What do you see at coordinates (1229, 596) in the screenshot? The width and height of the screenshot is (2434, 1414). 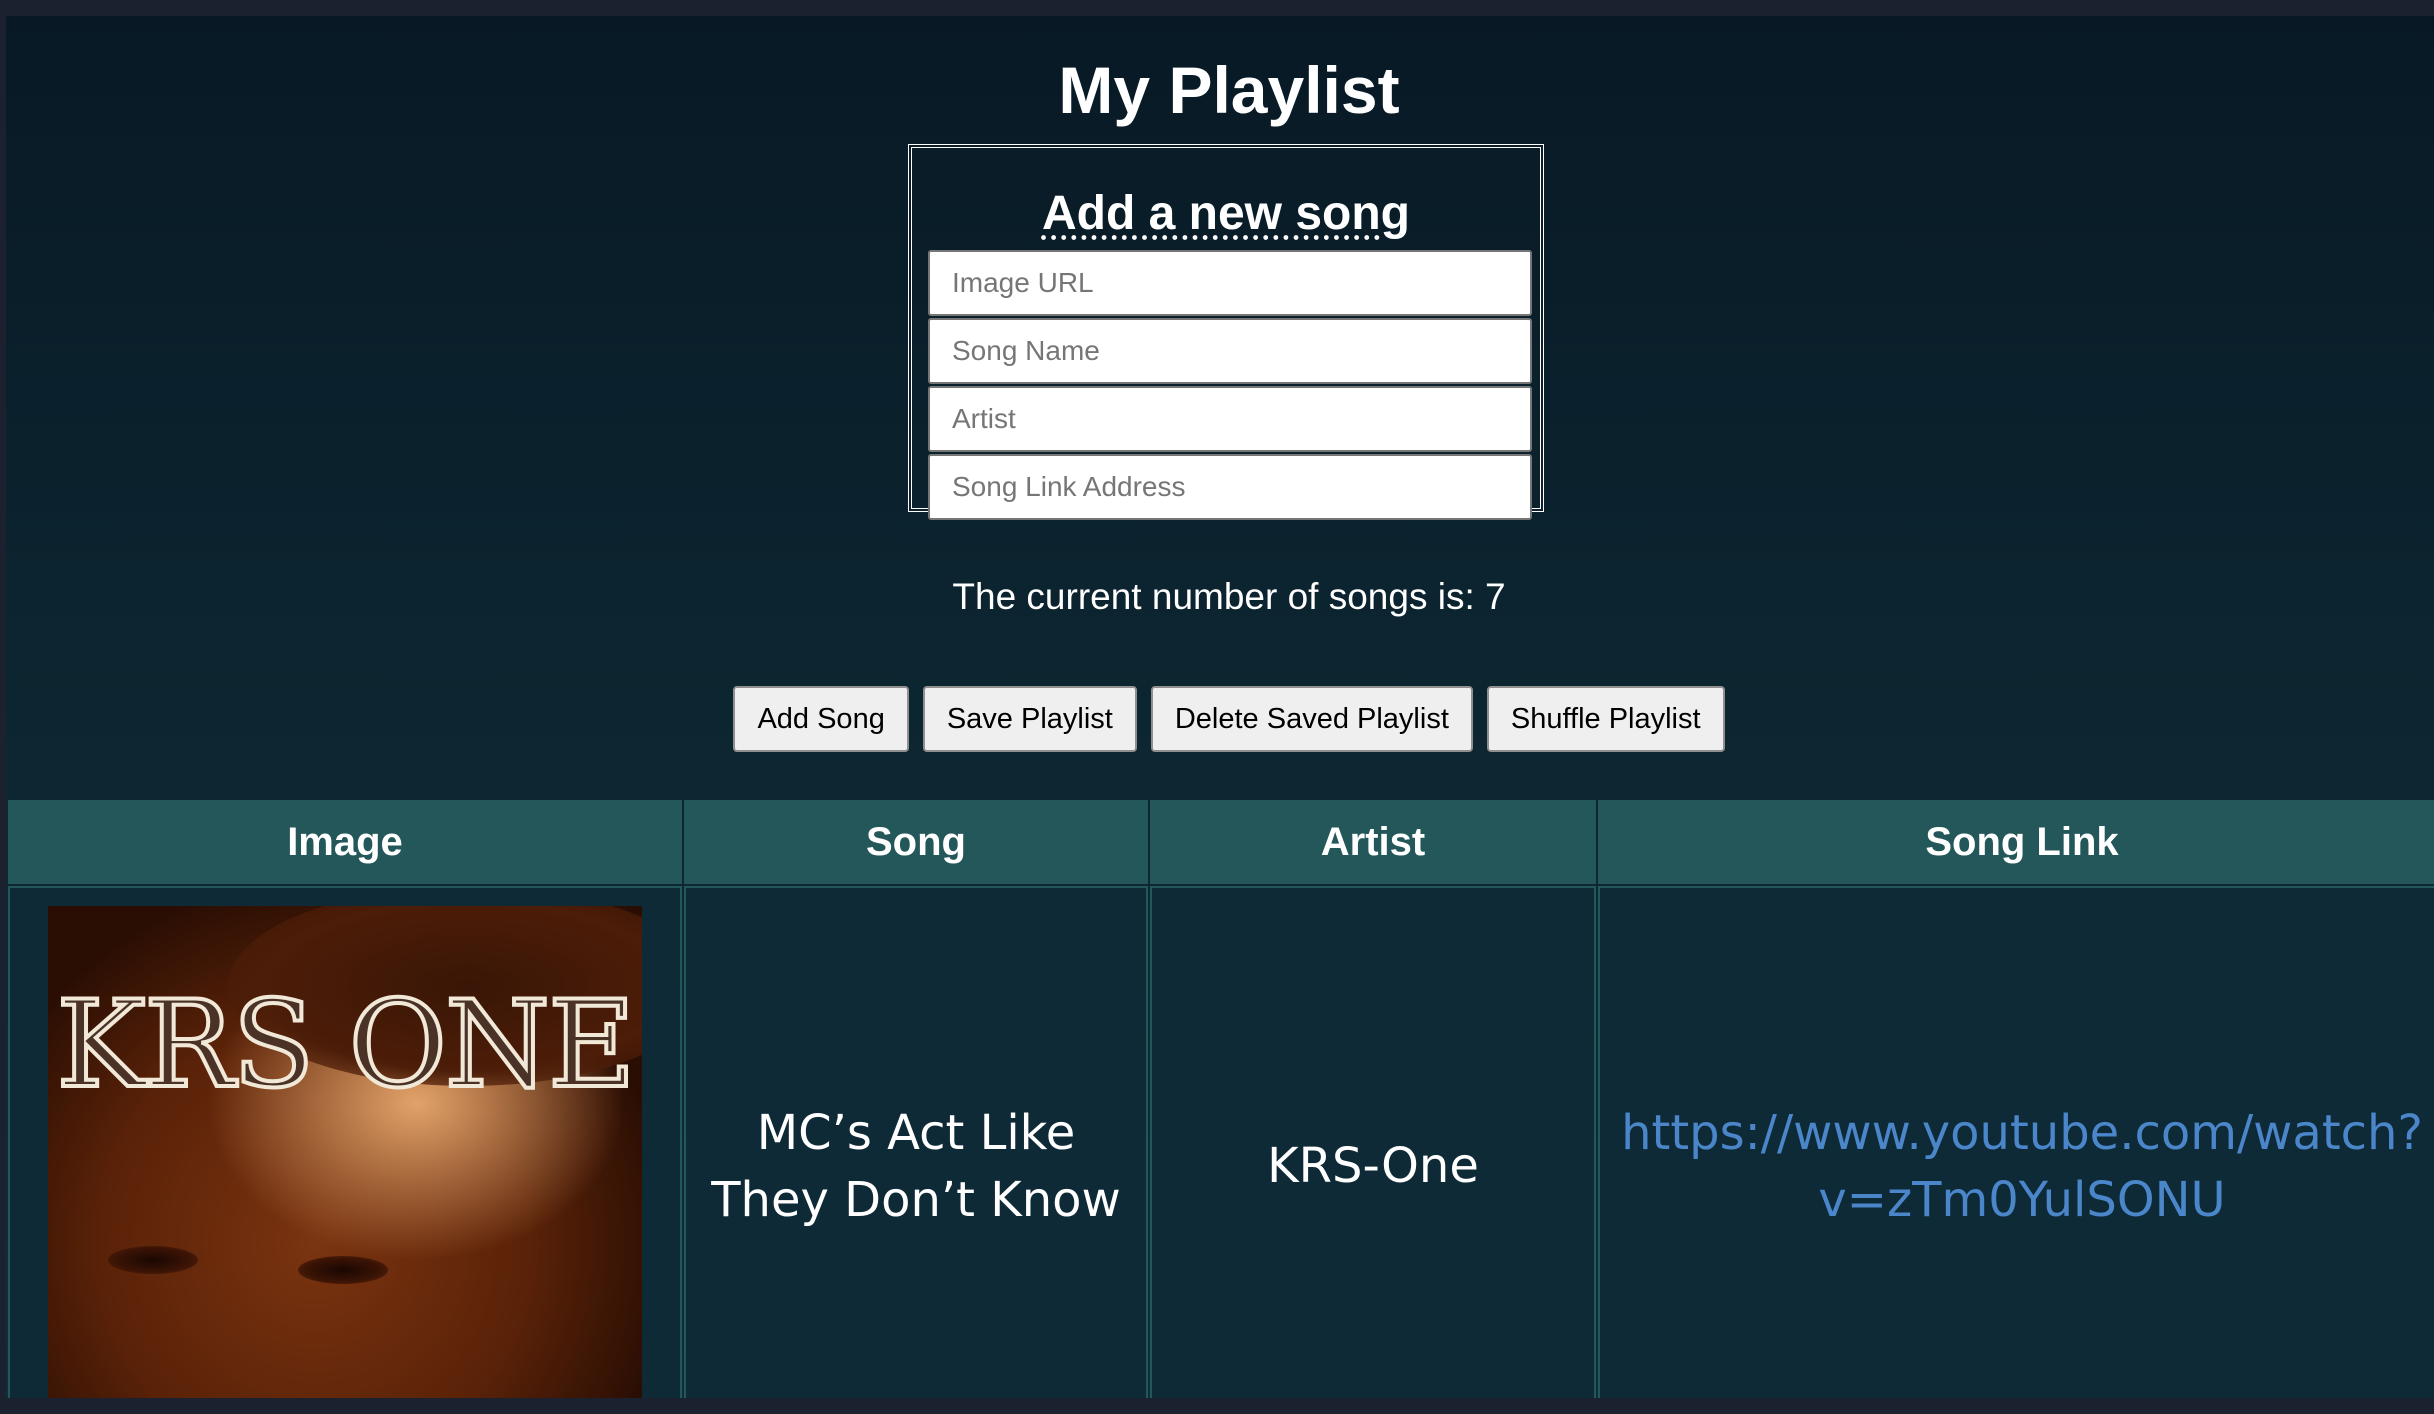 I see `song-count: The current number of songs is: 7` at bounding box center [1229, 596].